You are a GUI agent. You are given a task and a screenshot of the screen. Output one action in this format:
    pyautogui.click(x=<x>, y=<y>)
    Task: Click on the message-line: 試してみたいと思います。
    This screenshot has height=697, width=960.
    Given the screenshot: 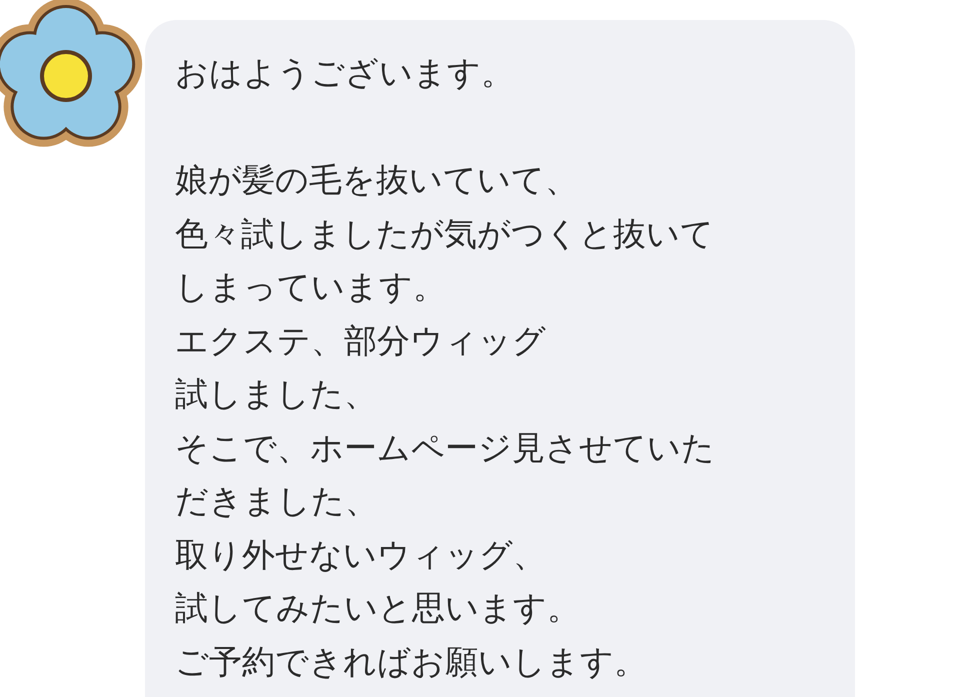 What is the action you would take?
    pyautogui.click(x=378, y=608)
    